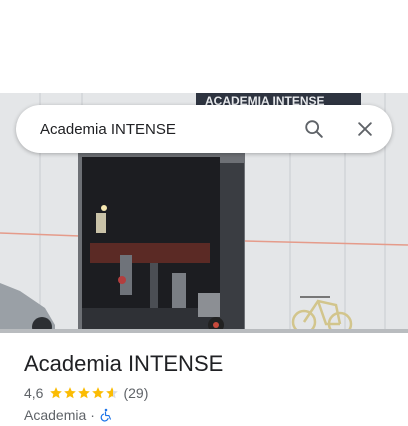 This screenshot has height=426, width=408. Describe the element at coordinates (208, 364) in the screenshot. I see `place-title: Academia INTENSE` at that location.